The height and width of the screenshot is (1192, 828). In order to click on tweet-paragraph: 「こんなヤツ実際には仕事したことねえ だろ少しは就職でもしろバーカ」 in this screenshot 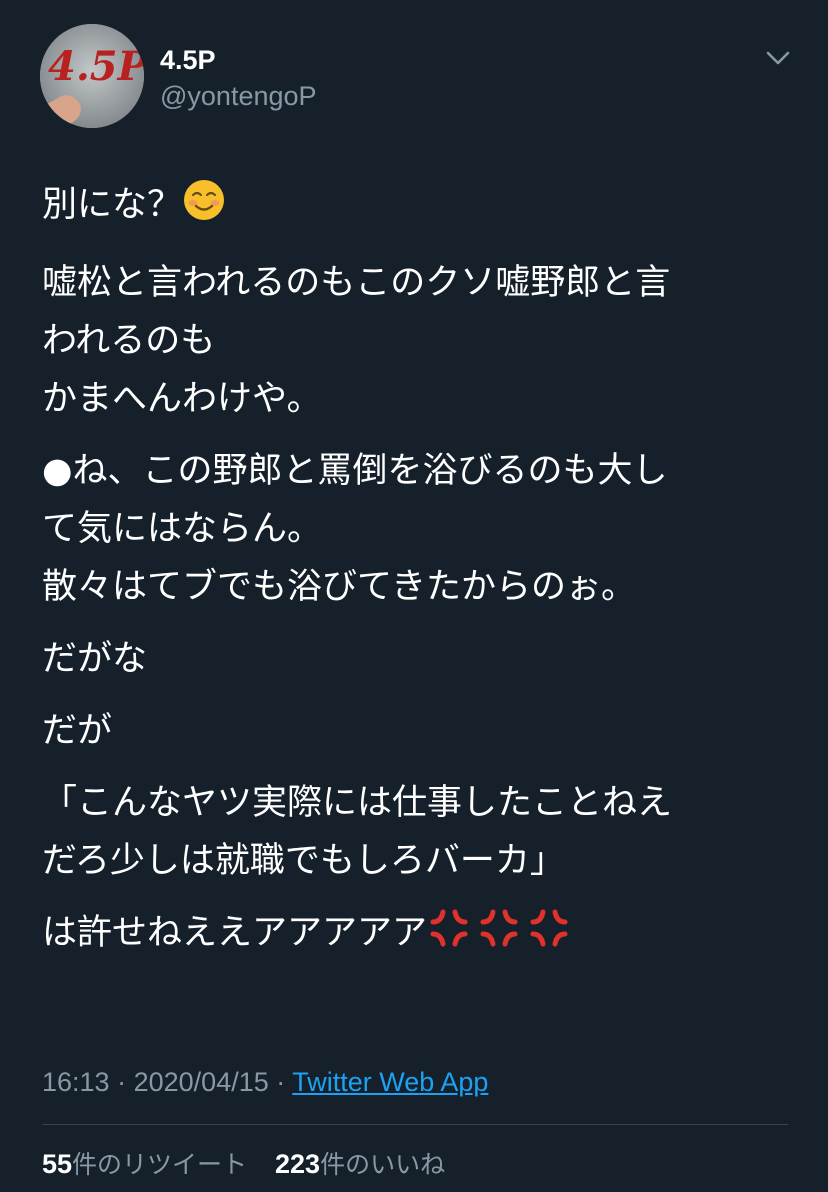, I will do `click(422, 832)`.